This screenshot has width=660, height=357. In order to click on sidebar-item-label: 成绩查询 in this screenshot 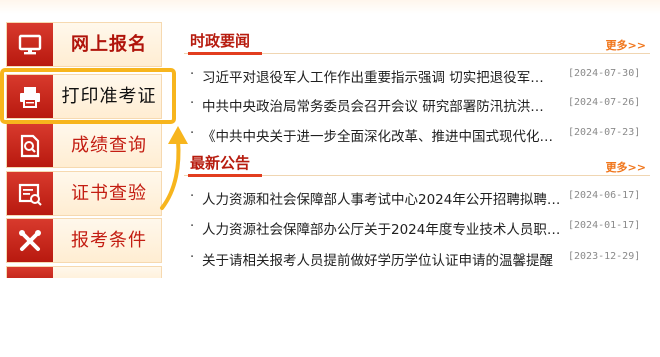, I will do `click(109, 145)`.